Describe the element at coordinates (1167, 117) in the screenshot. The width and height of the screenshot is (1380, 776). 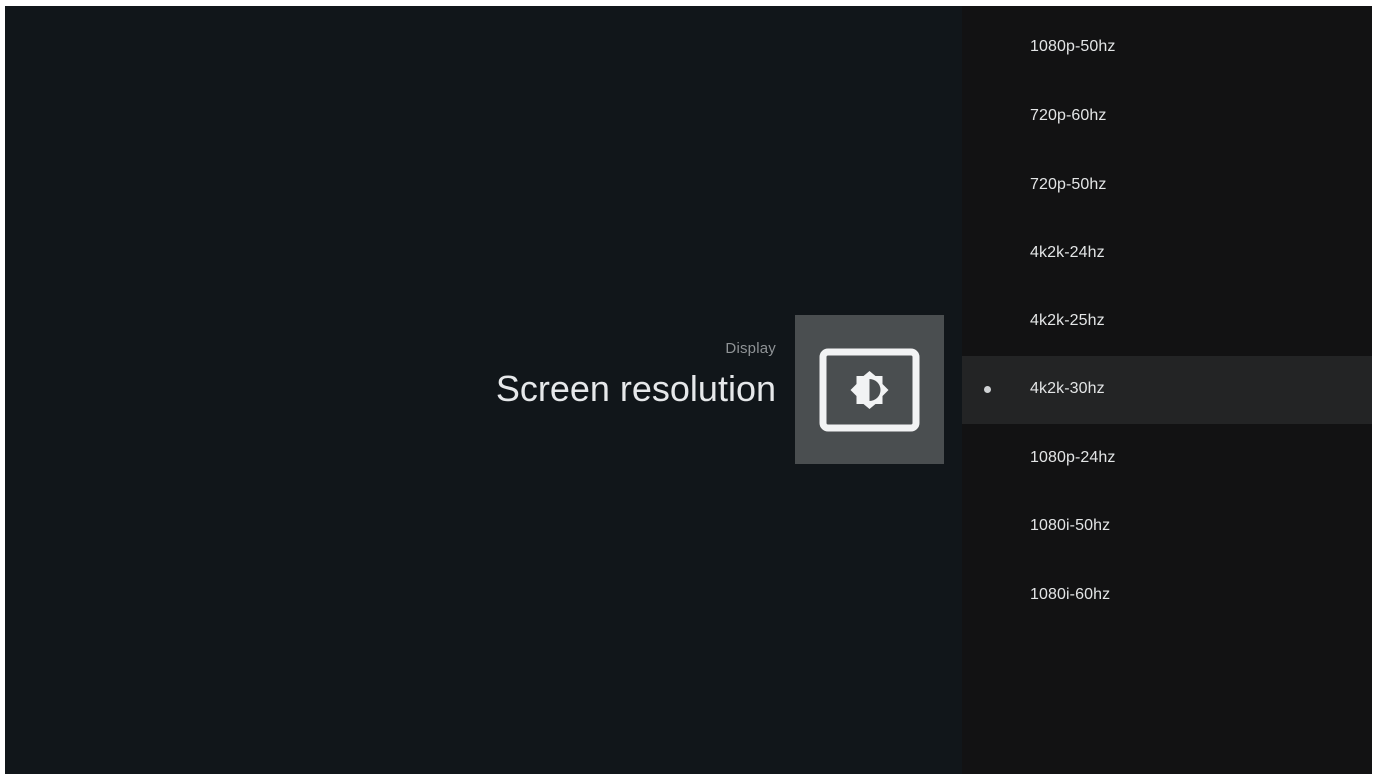
I see `option-720p-60hz: 720p-60hz` at that location.